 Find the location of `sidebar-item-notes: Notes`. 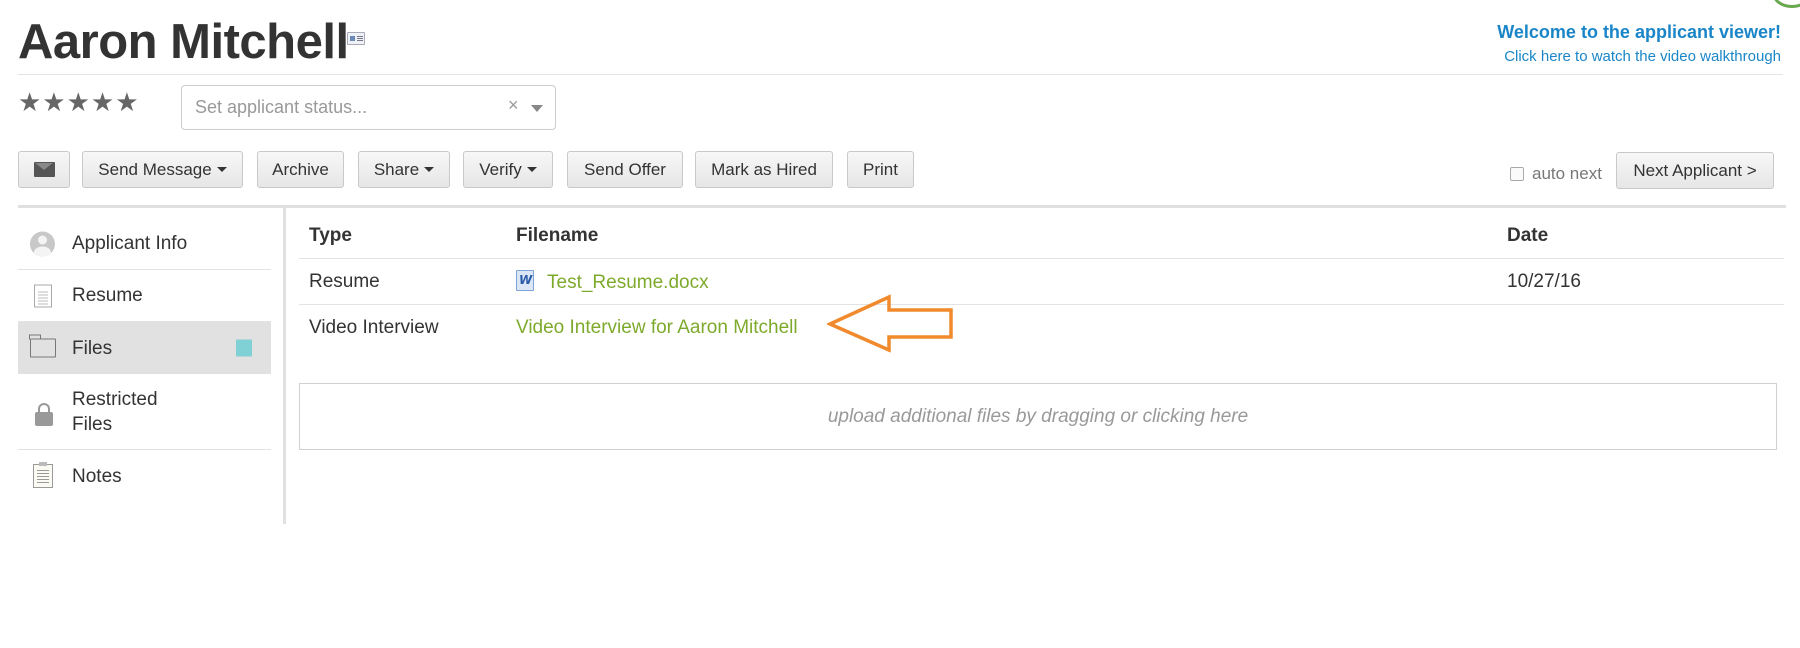

sidebar-item-notes: Notes is located at coordinates (144, 476).